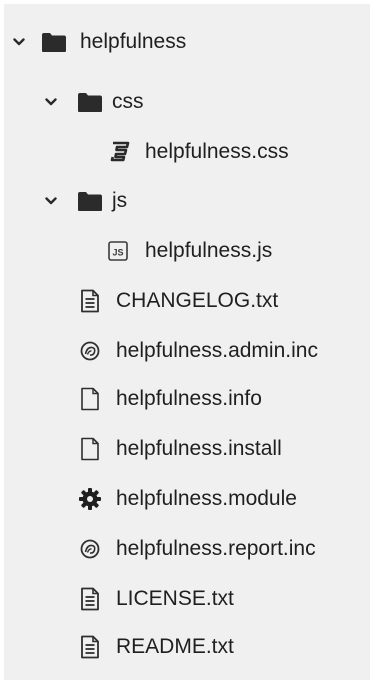 This screenshot has height=684, width=374. I want to click on tree-file-readme: README.txt, so click(156, 647).